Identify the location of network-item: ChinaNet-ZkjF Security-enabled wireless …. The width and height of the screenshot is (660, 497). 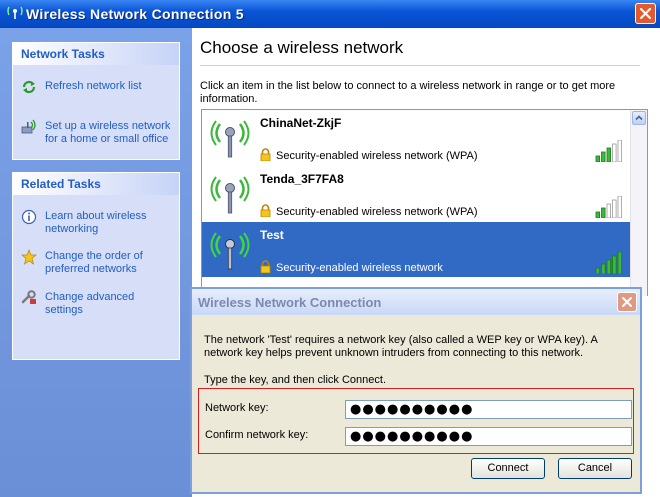
(416, 137).